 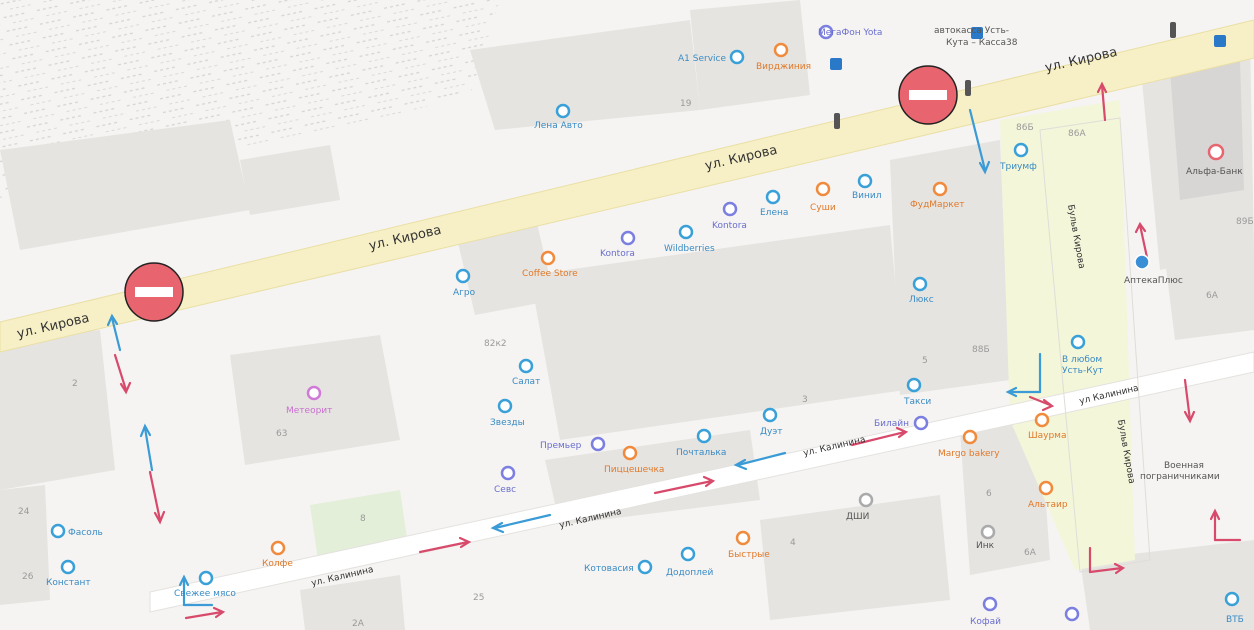 What do you see at coordinates (823, 208) in the screenshot?
I see `poi-label: Суши` at bounding box center [823, 208].